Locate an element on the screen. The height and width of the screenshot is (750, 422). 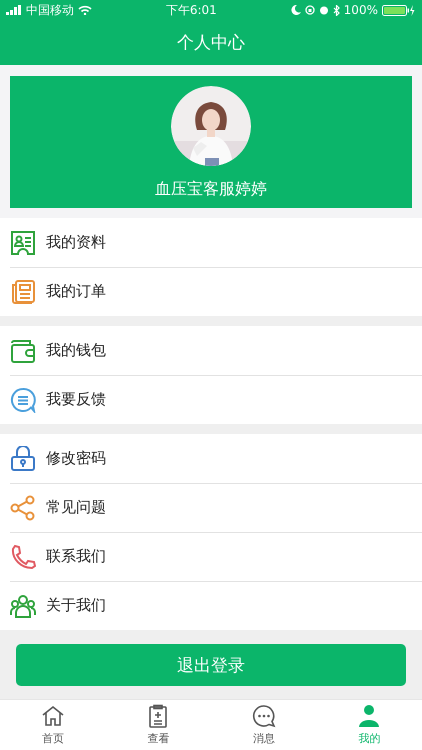
chat-icon is located at coordinates (264, 716).